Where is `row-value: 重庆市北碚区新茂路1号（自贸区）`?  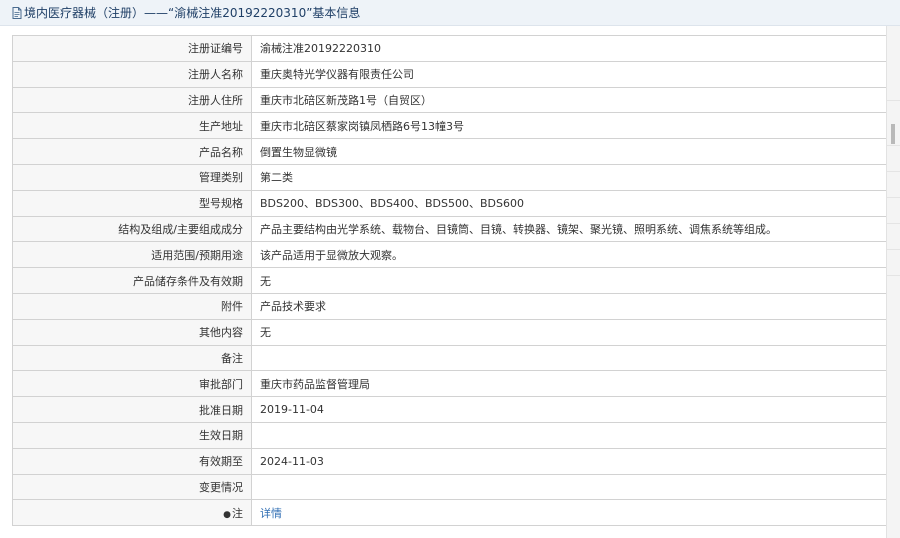 row-value: 重庆市北碚区新茂路1号（自贸区） is located at coordinates (569, 100).